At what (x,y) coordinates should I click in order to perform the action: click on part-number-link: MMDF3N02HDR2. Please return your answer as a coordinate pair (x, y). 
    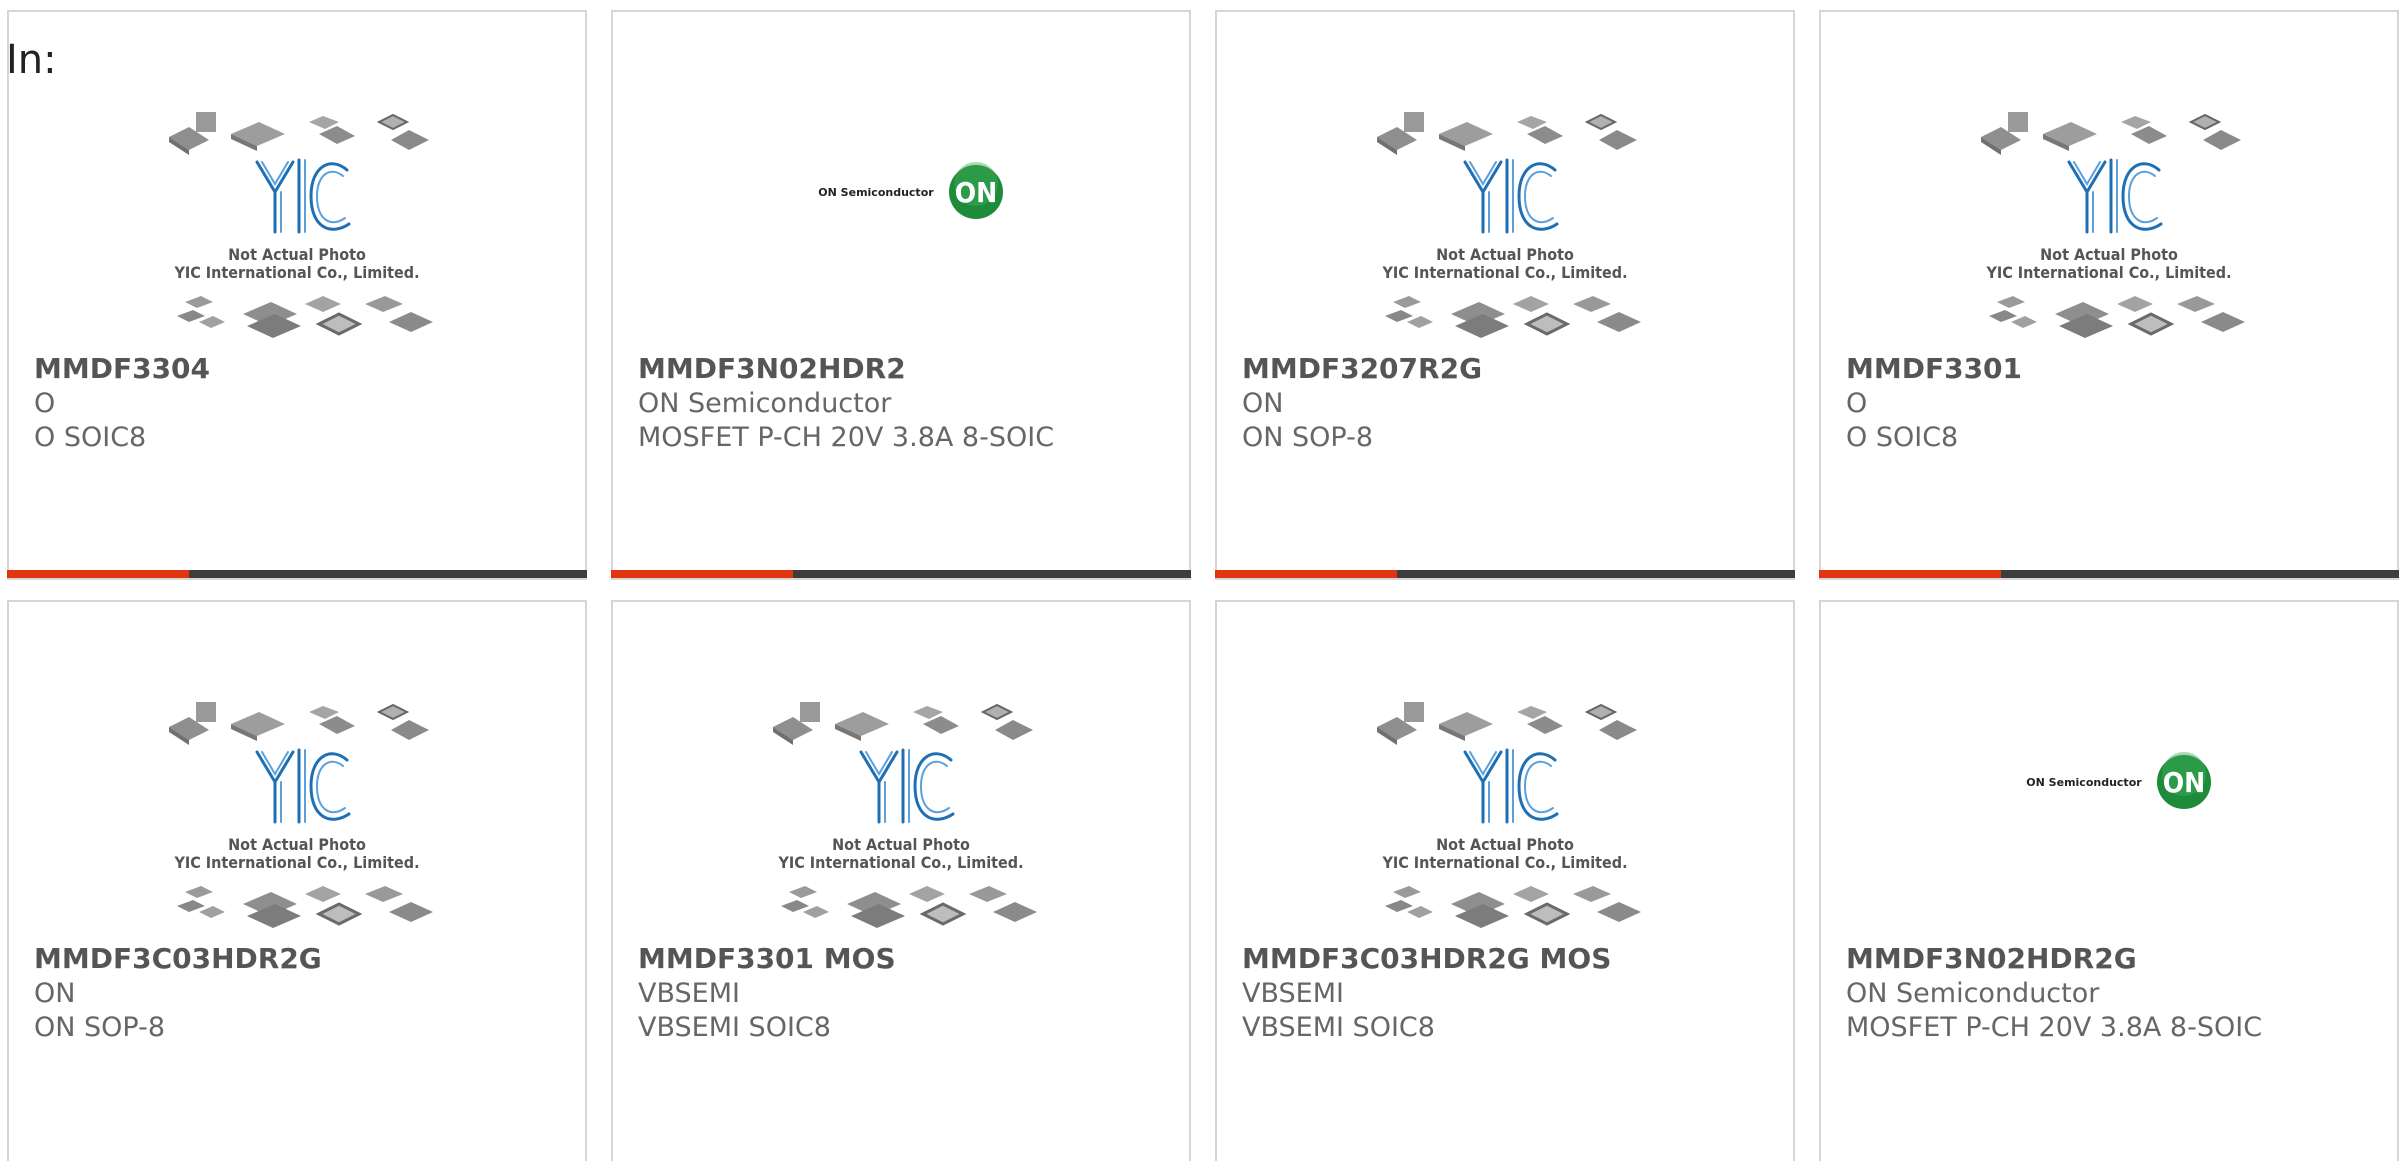
    Looking at the image, I should click on (772, 368).